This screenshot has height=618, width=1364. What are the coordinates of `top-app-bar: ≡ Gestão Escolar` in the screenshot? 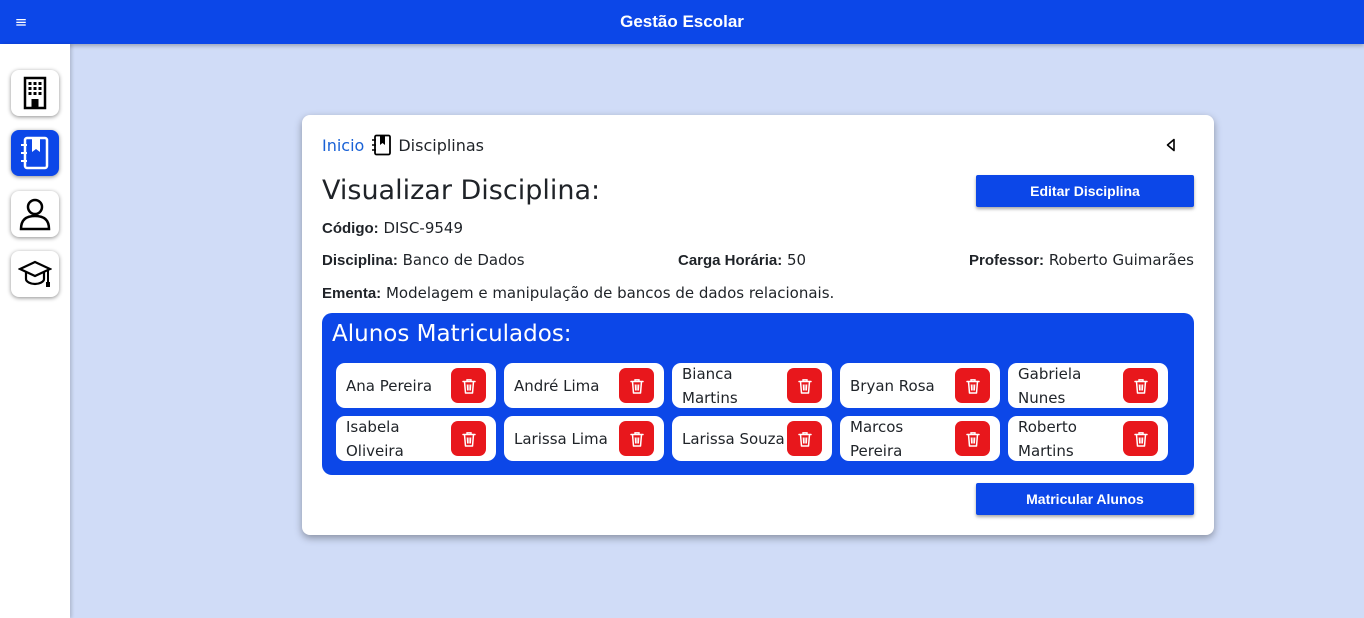 It's located at (682, 22).